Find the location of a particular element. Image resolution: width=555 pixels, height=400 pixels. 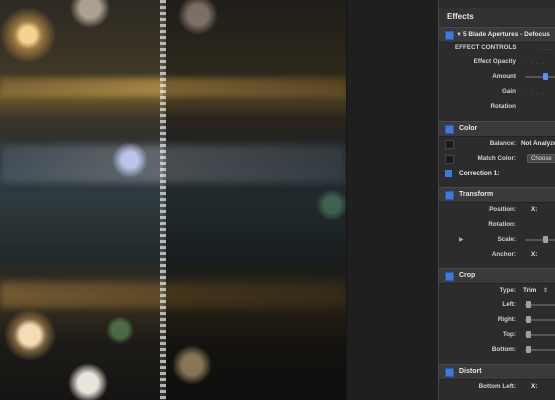

popup-arrows-icon: ⇕ is located at coordinates (545, 291).